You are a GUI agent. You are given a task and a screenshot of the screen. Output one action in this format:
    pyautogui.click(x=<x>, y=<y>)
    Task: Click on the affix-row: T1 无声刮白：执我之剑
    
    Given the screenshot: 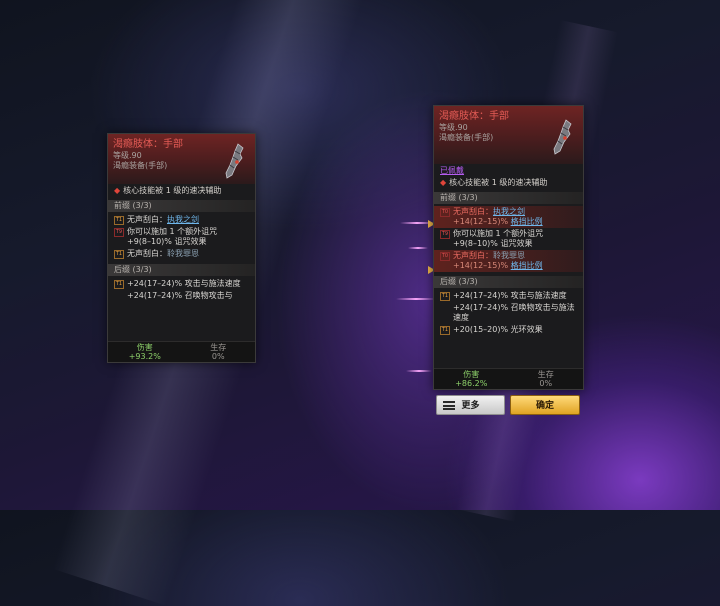 What is the action you would take?
    pyautogui.click(x=156, y=220)
    